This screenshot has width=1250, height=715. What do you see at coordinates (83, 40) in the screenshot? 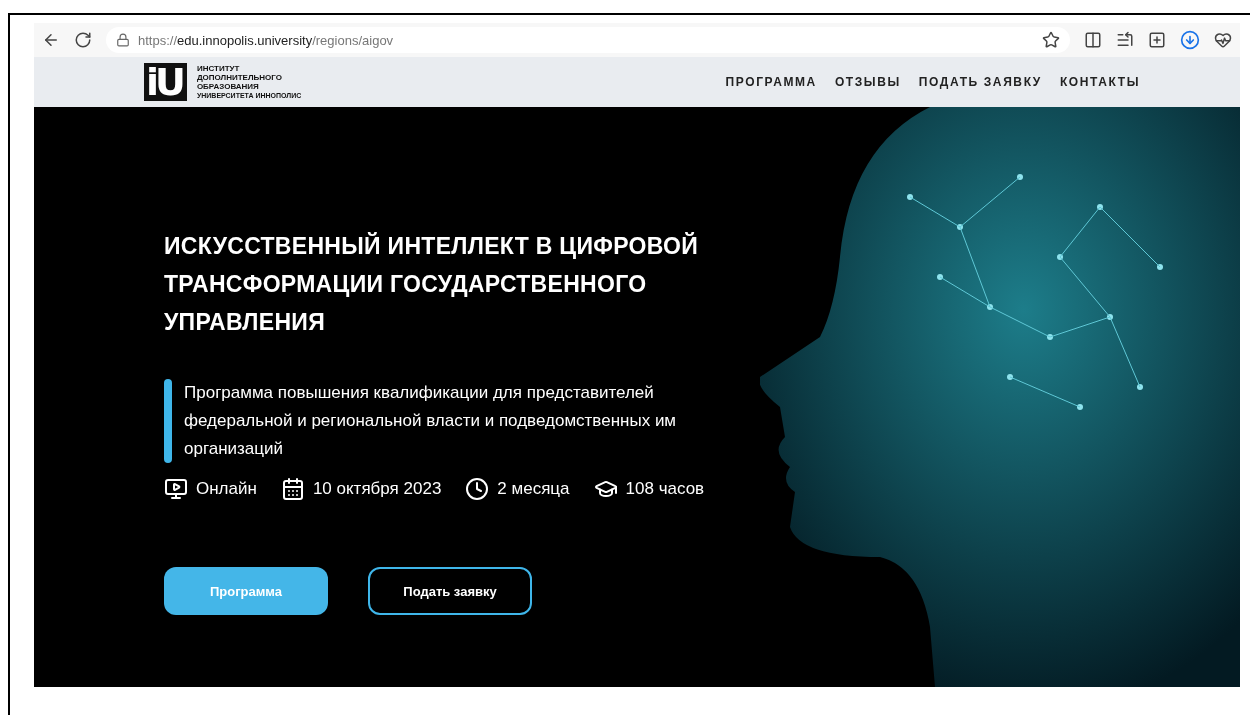
I see `reload-icon` at bounding box center [83, 40].